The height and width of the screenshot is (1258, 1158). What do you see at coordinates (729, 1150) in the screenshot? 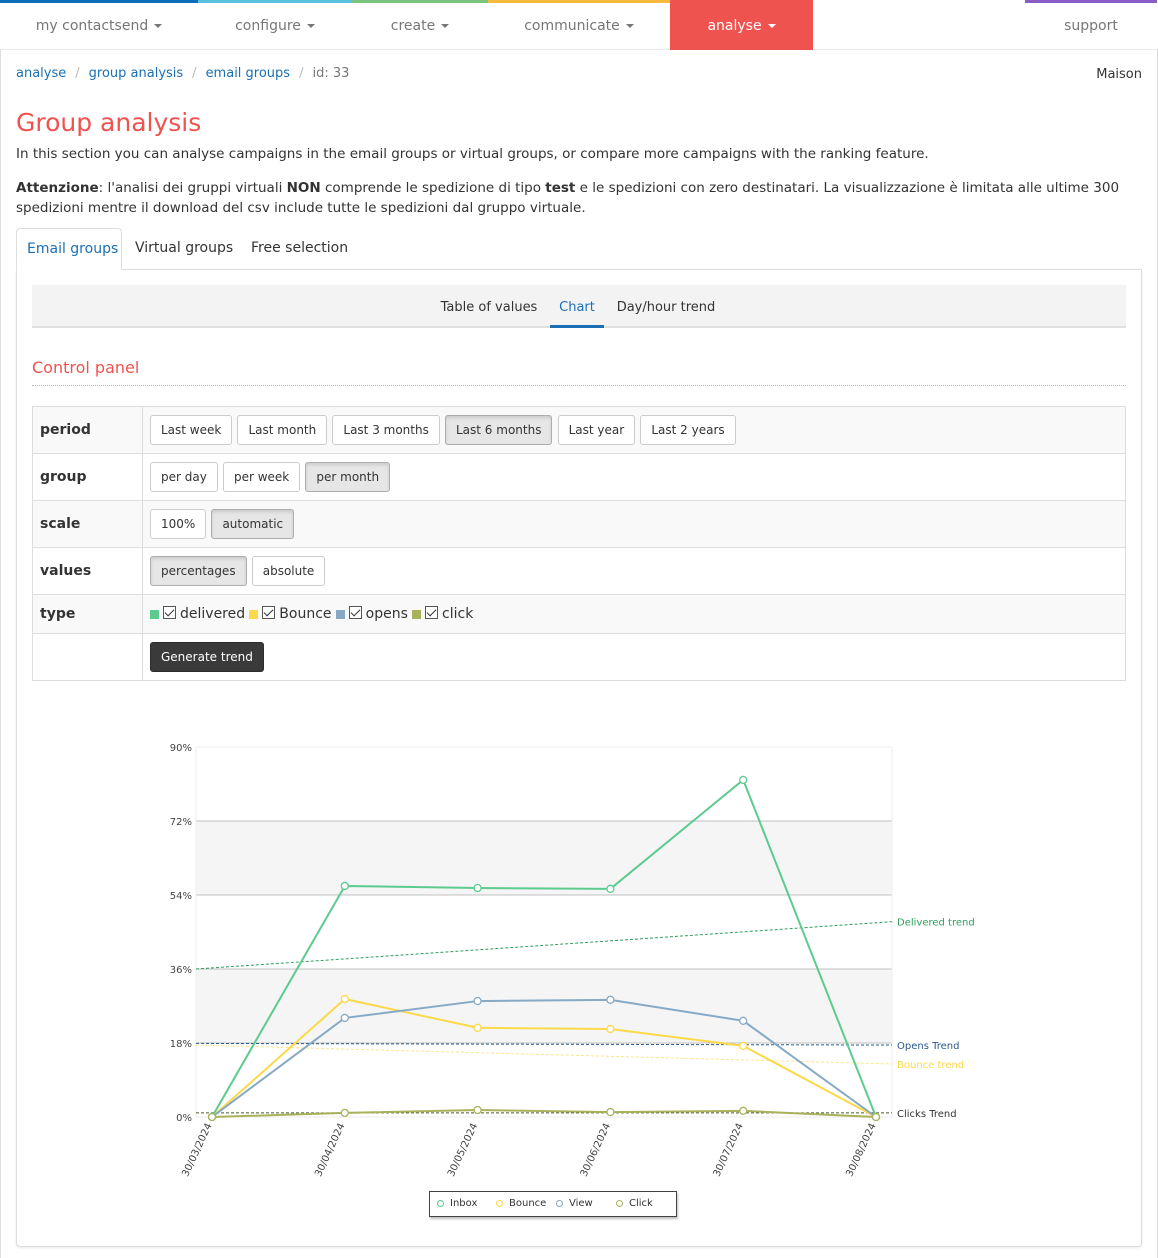
I see `x-tick-label: 30/07/2024` at bounding box center [729, 1150].